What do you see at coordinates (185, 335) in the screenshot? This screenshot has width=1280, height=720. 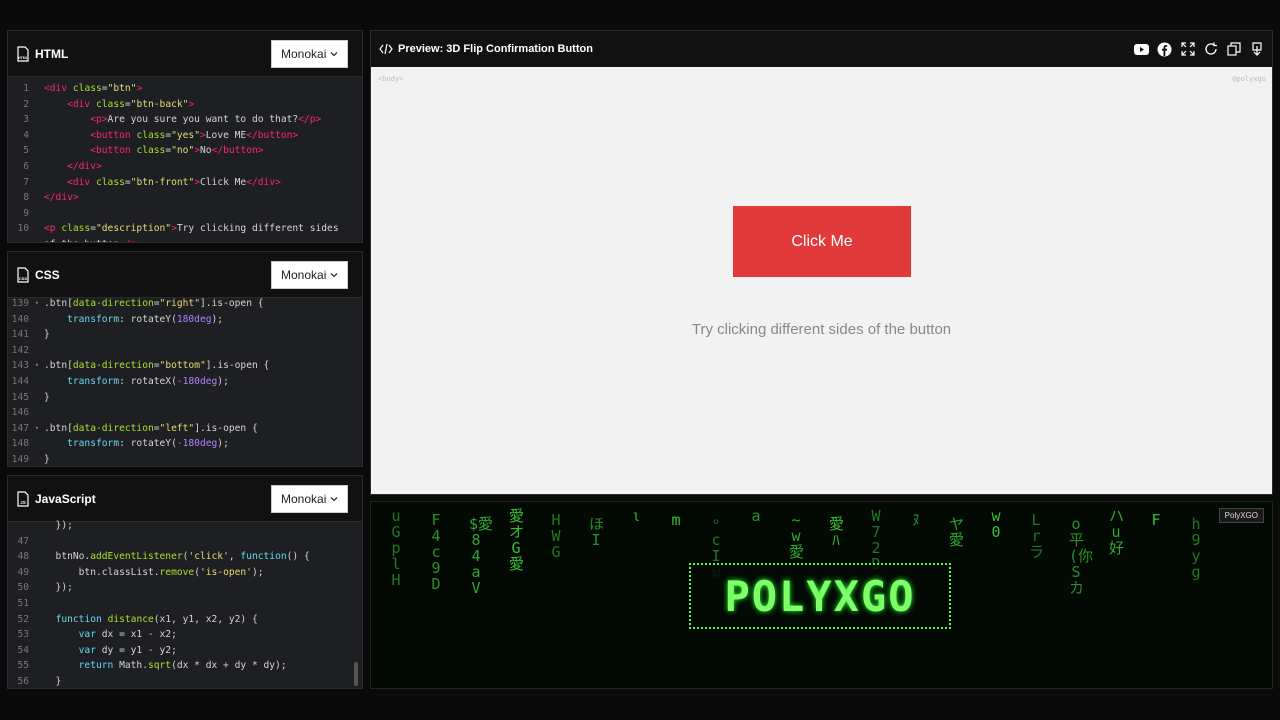 I see `code-line: 141}` at bounding box center [185, 335].